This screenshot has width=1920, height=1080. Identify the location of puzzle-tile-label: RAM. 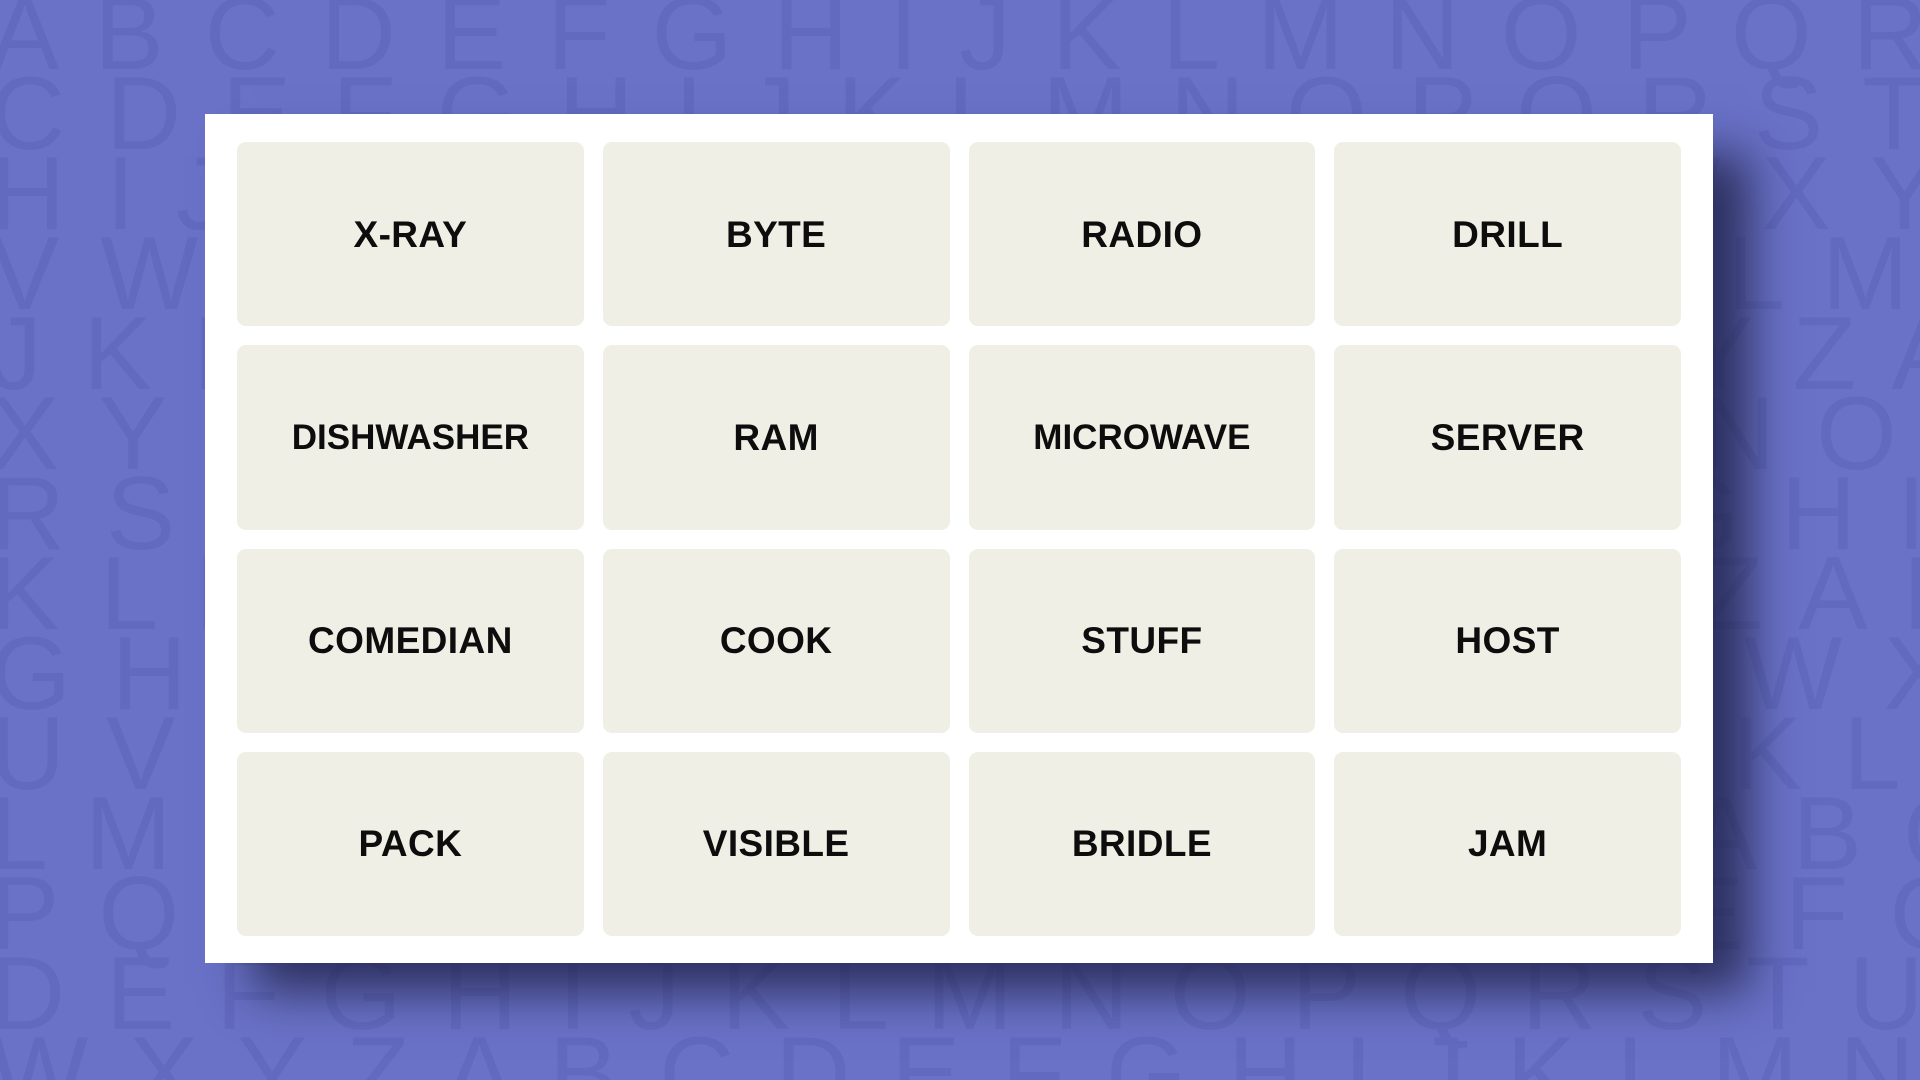
(776, 437).